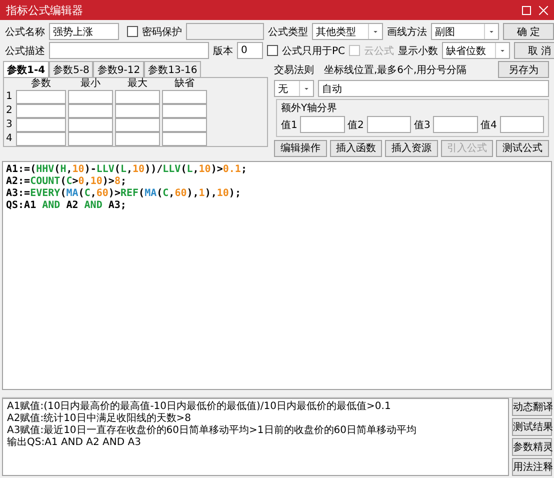  Describe the element at coordinates (418, 51) in the screenshot. I see `field-label: 显示小数` at that location.